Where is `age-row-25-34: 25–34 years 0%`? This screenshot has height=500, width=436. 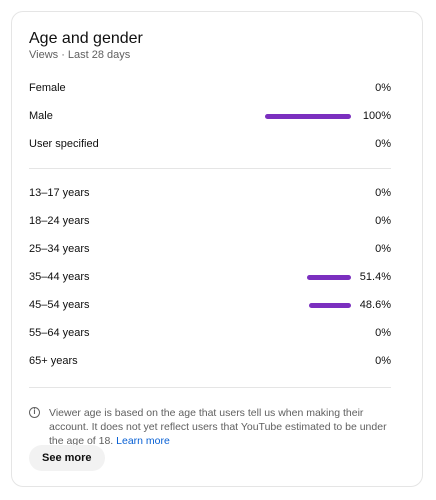 age-row-25-34: 25–34 years 0% is located at coordinates (210, 249).